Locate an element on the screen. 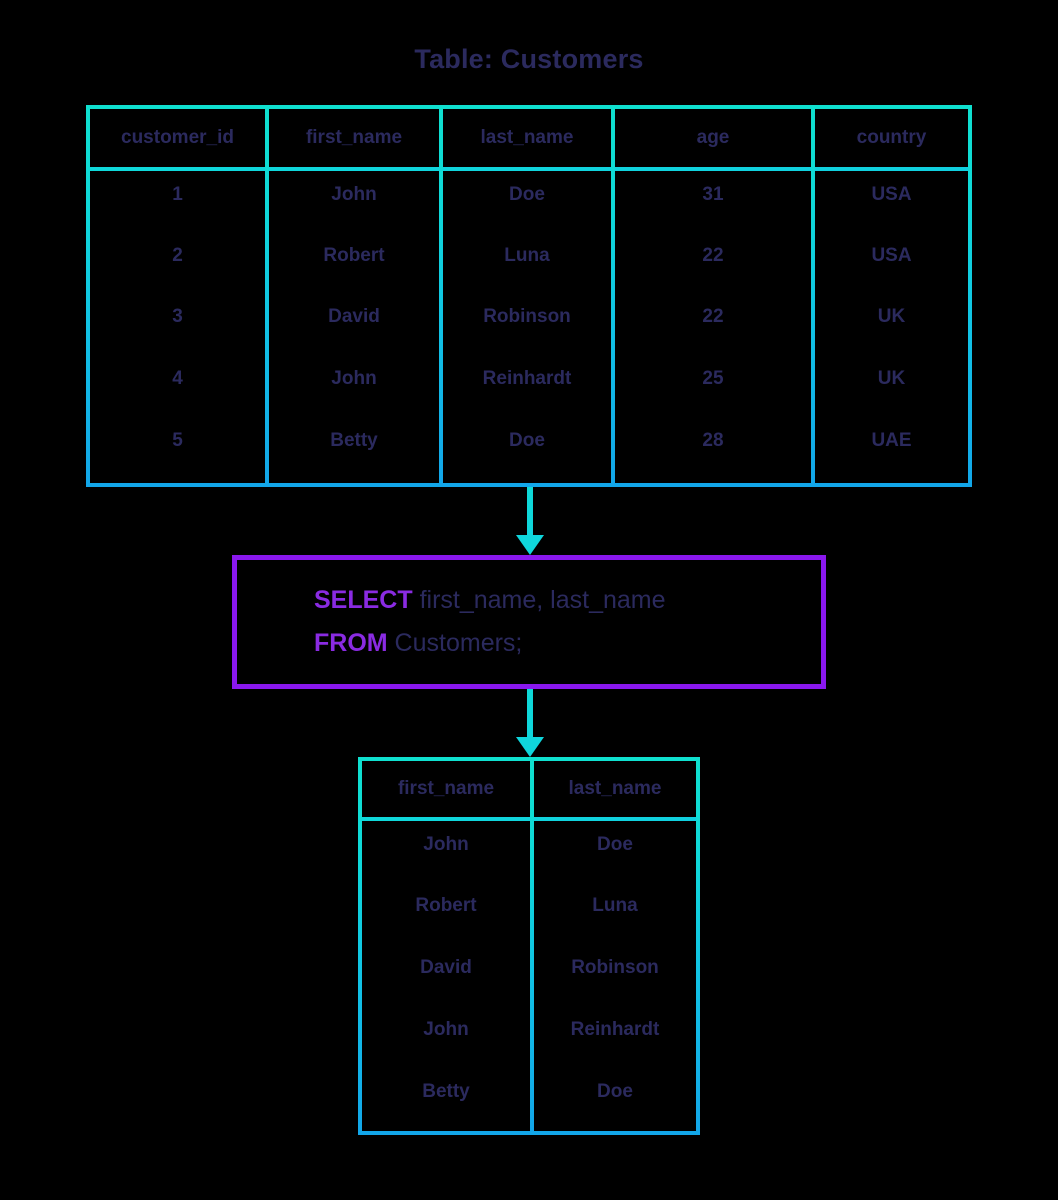 This screenshot has width=1058, height=1200. arrow-table-to-query is located at coordinates (530, 522).